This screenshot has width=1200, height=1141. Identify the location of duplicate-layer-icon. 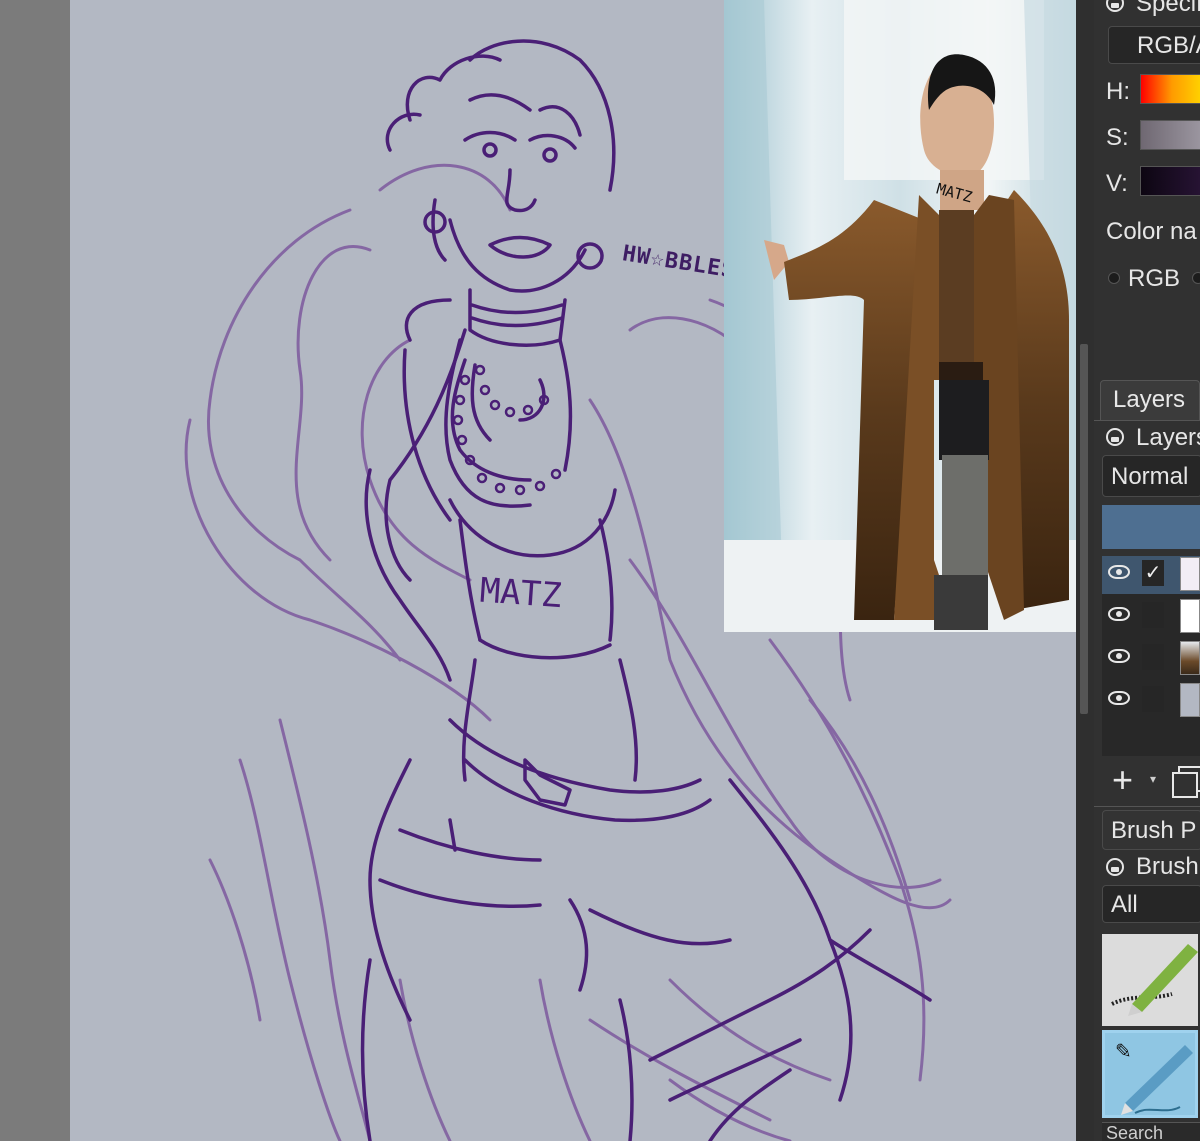
(1186, 782).